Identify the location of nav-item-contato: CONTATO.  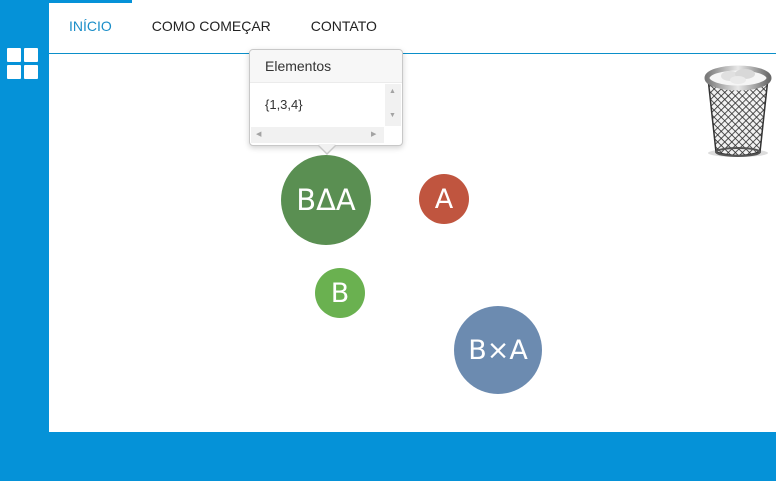
(344, 26).